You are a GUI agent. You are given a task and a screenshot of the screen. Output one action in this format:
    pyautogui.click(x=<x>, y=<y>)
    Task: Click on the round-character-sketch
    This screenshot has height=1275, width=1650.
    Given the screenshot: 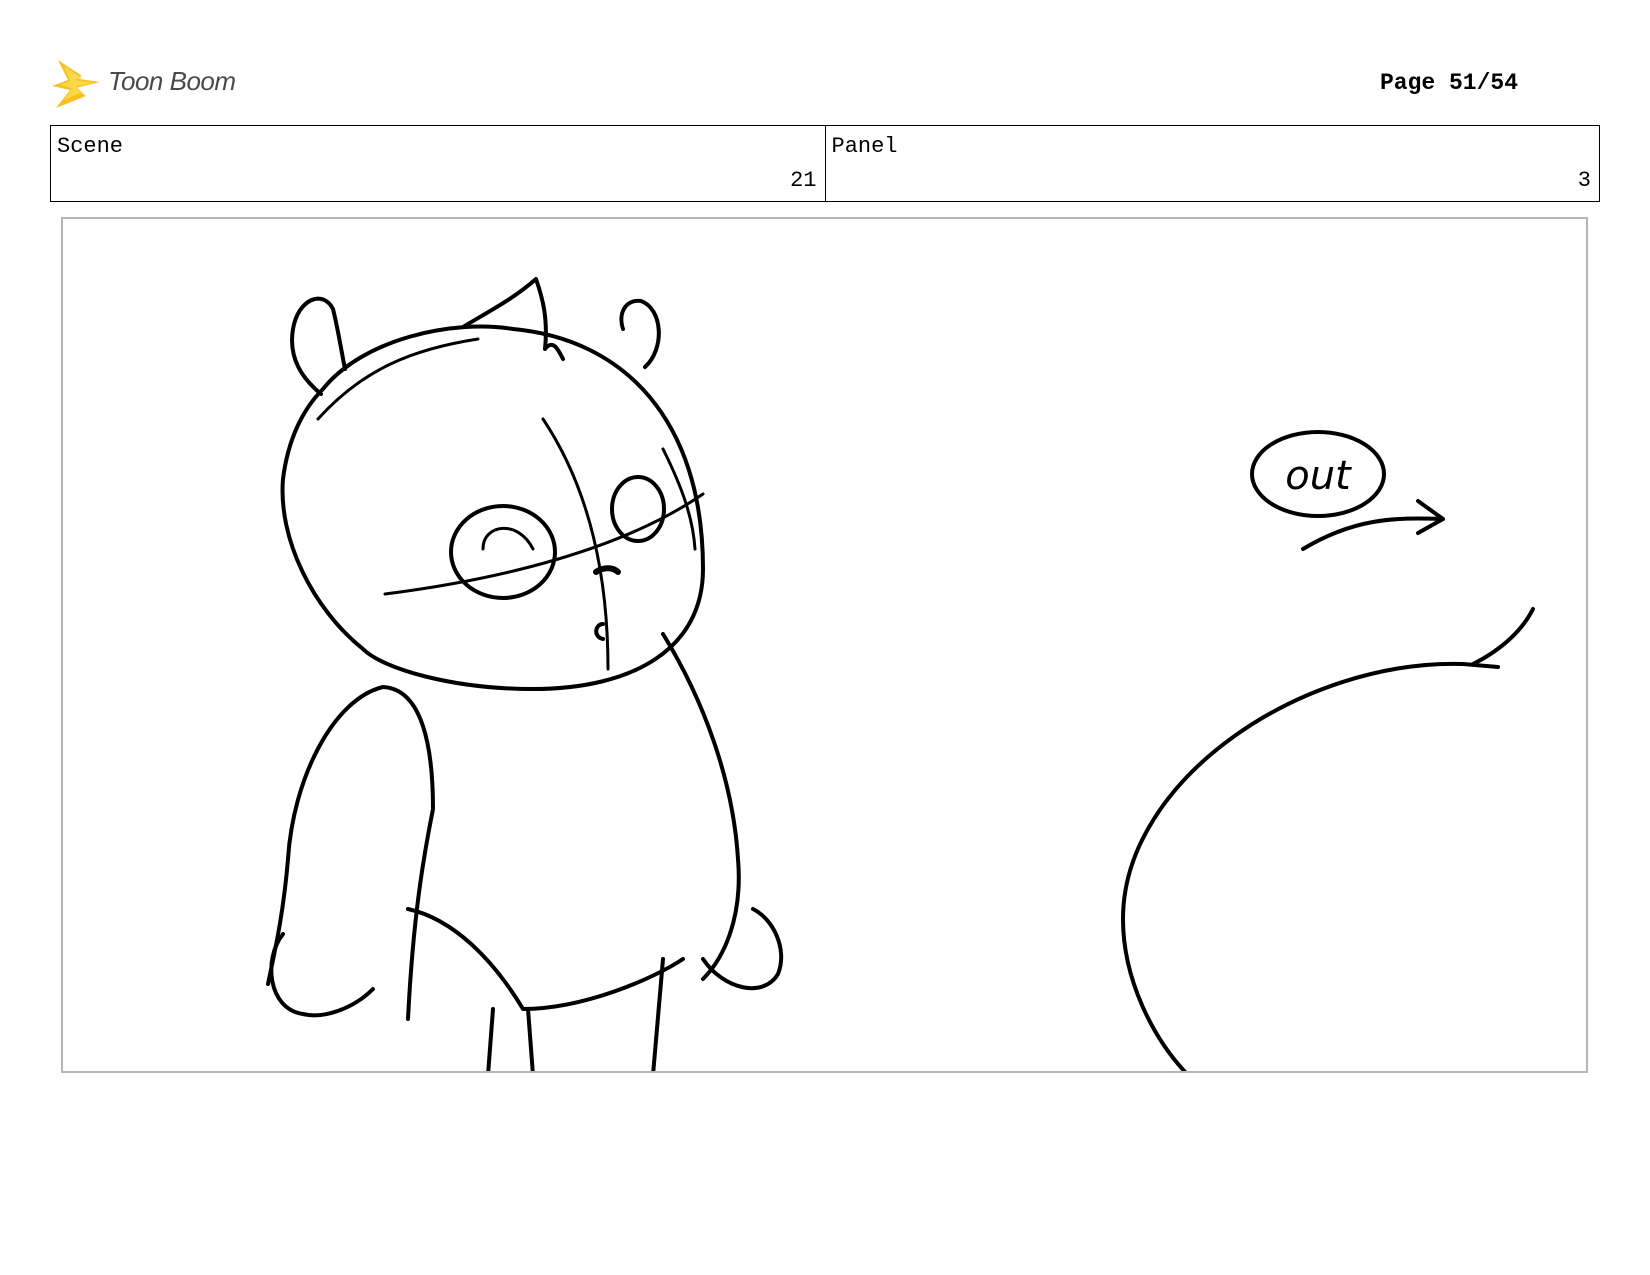 What is the action you would take?
    pyautogui.click(x=1328, y=839)
    